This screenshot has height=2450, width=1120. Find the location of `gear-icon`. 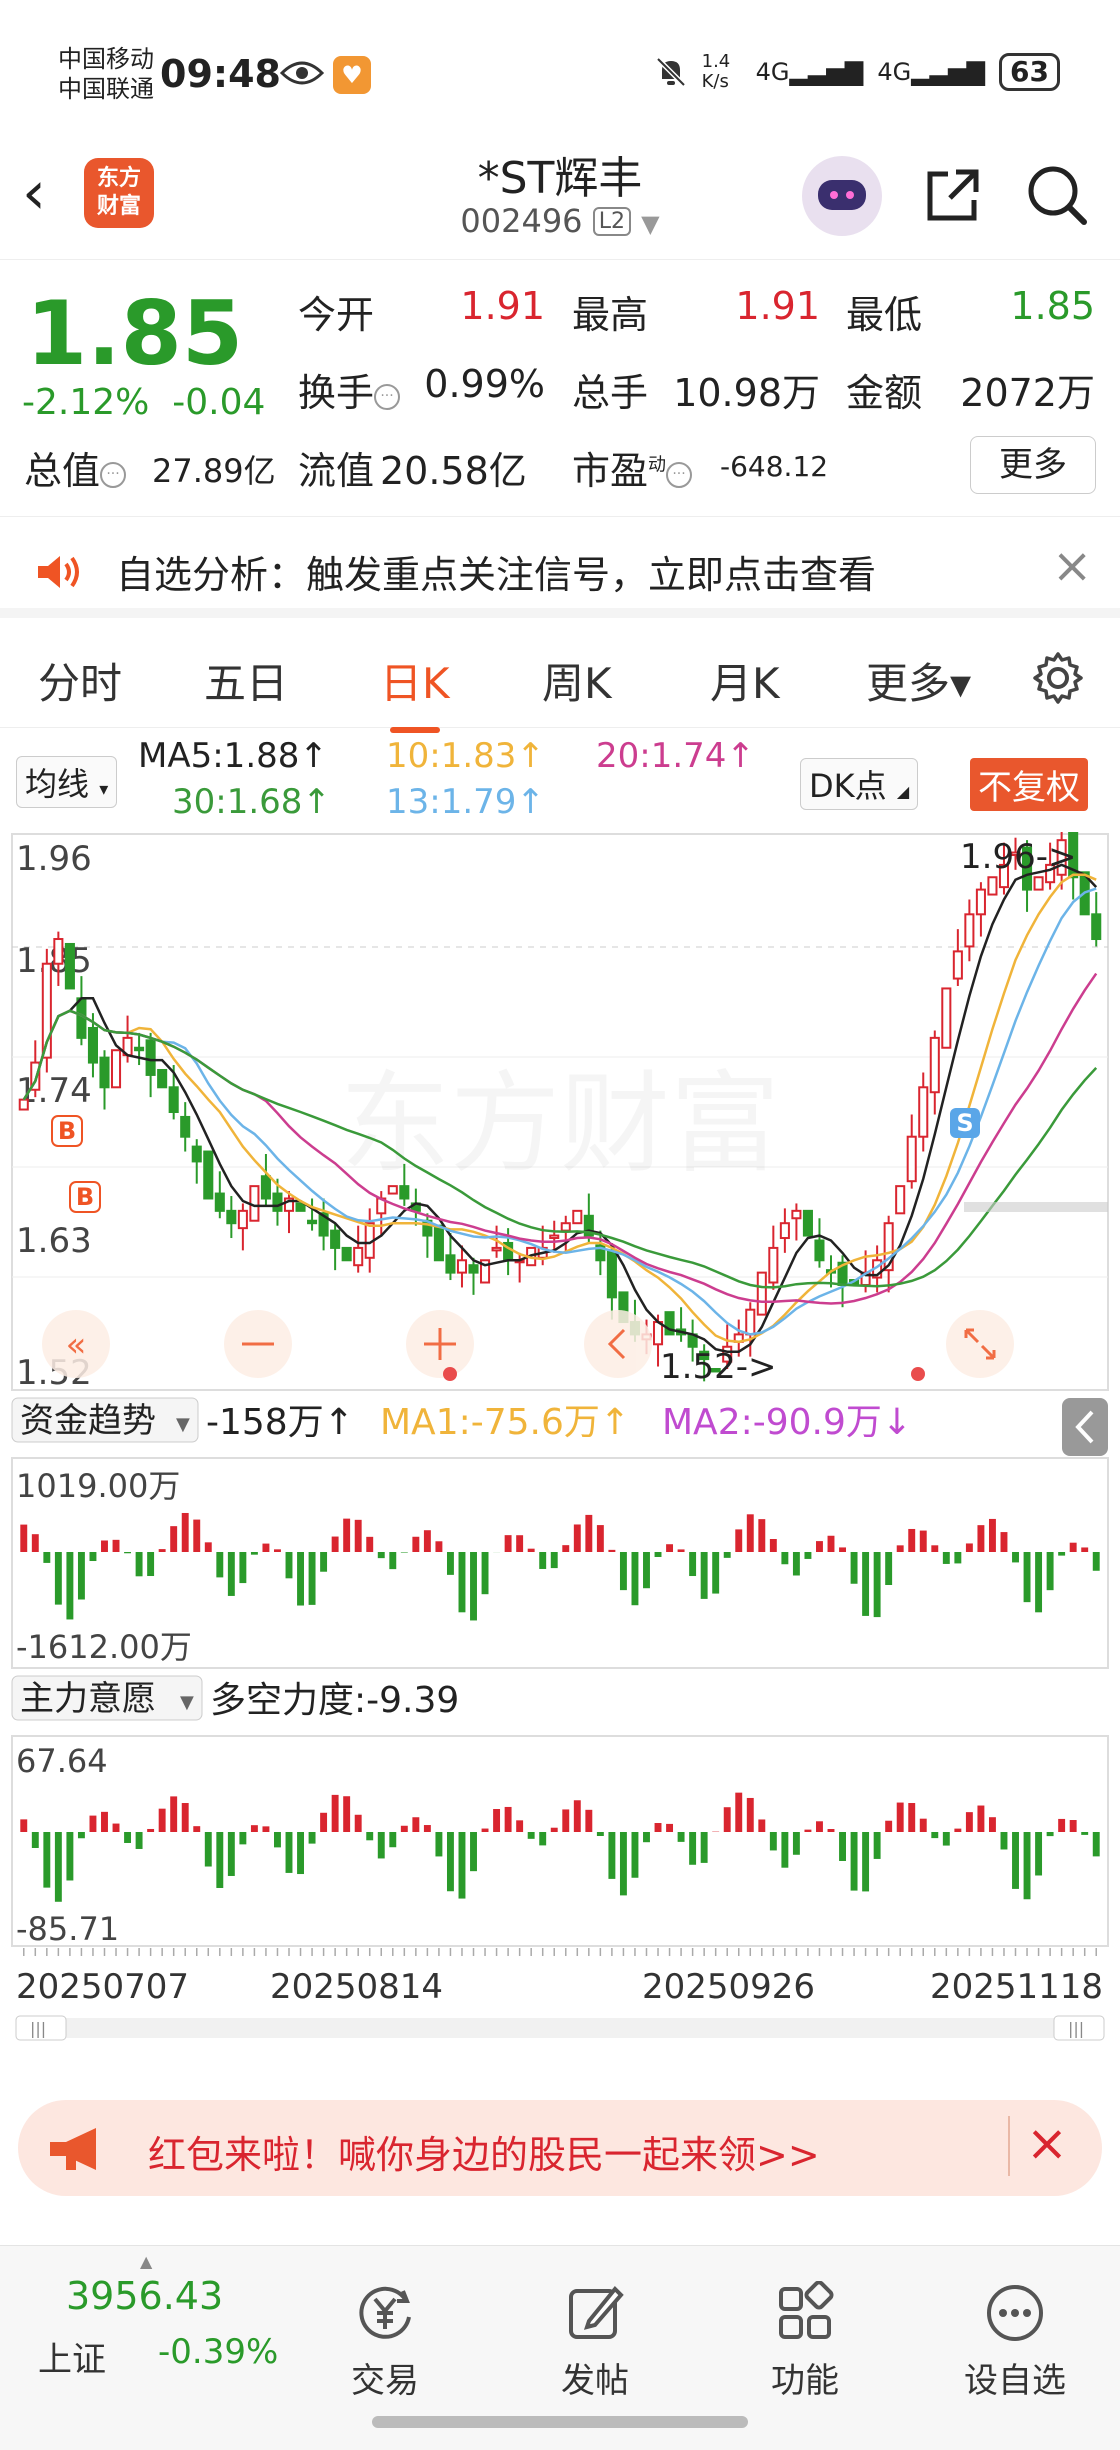

gear-icon is located at coordinates (1058, 678).